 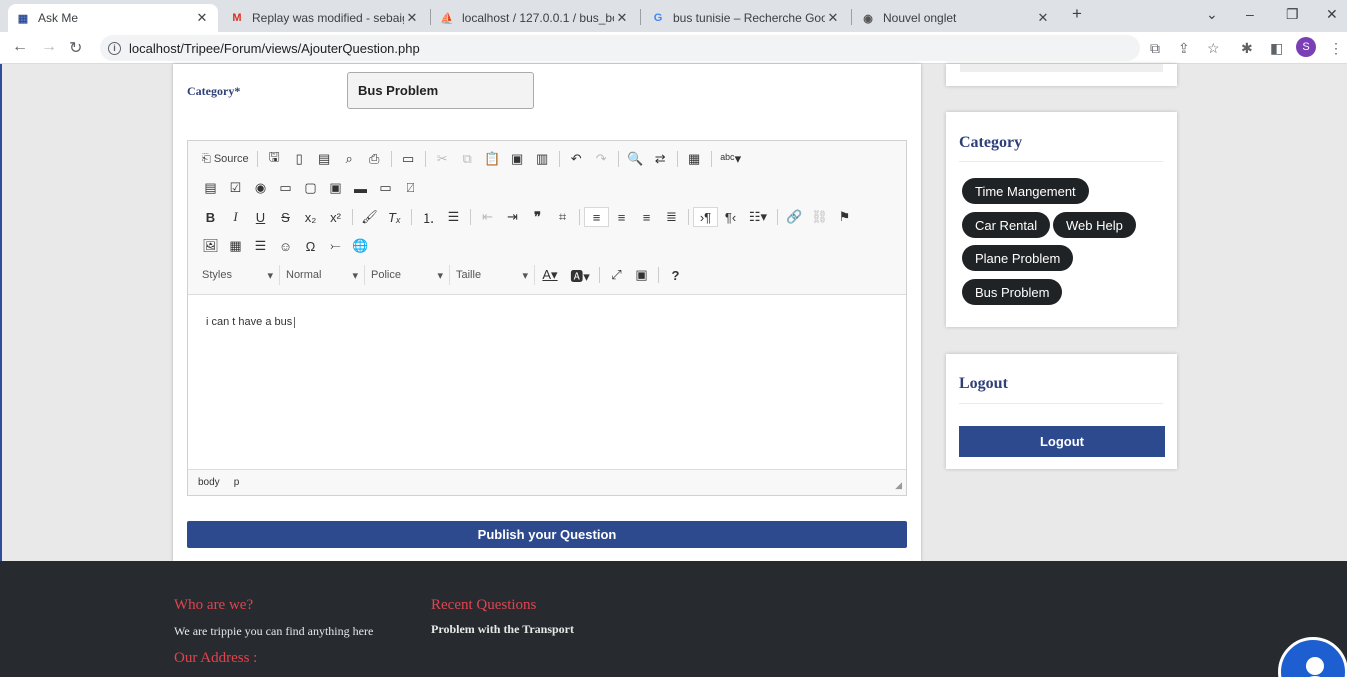 What do you see at coordinates (576, 159) in the screenshot?
I see `undo-icon: ↶` at bounding box center [576, 159].